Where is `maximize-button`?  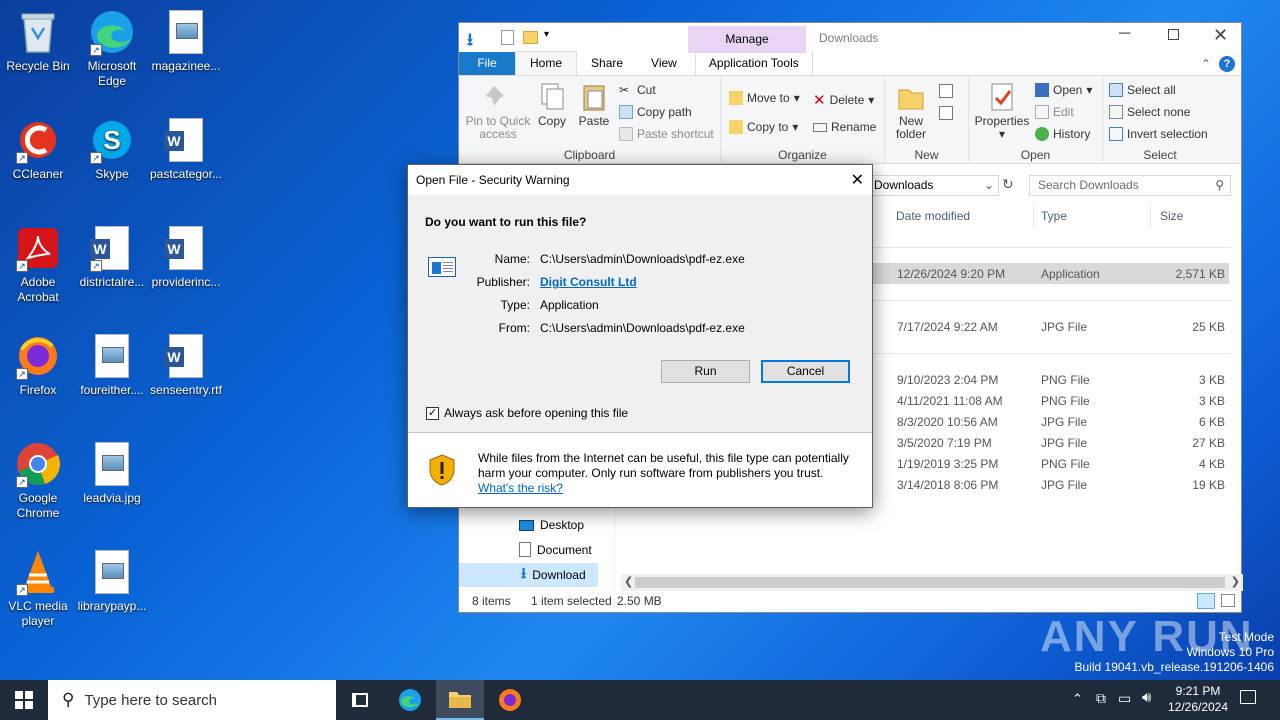 maximize-button is located at coordinates (1173, 34).